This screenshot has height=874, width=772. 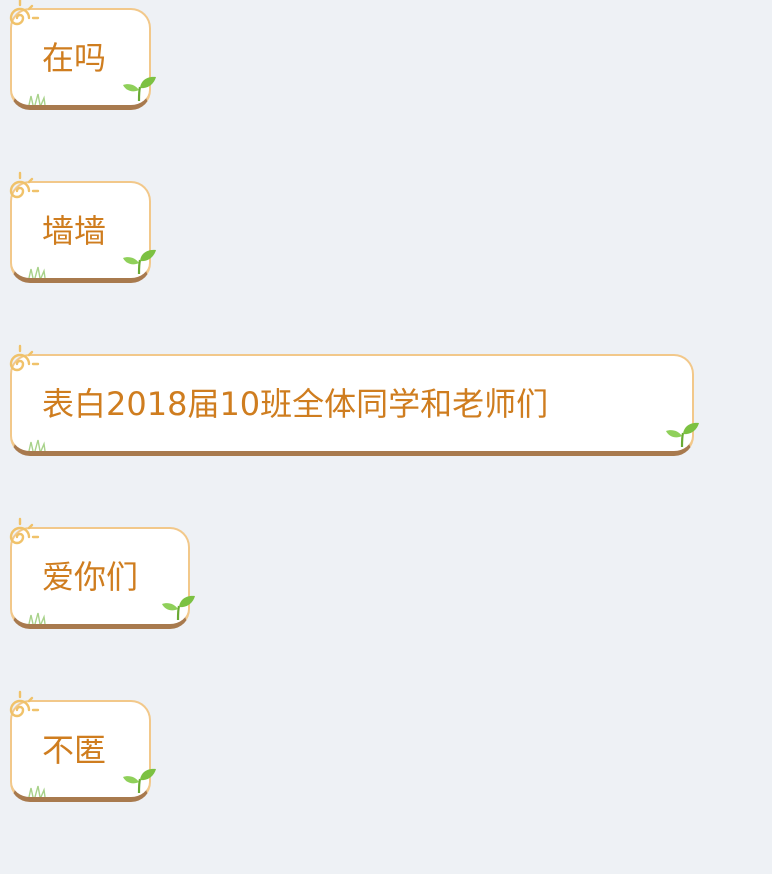 I want to click on message-bubble: 墙墙, so click(x=82, y=227).